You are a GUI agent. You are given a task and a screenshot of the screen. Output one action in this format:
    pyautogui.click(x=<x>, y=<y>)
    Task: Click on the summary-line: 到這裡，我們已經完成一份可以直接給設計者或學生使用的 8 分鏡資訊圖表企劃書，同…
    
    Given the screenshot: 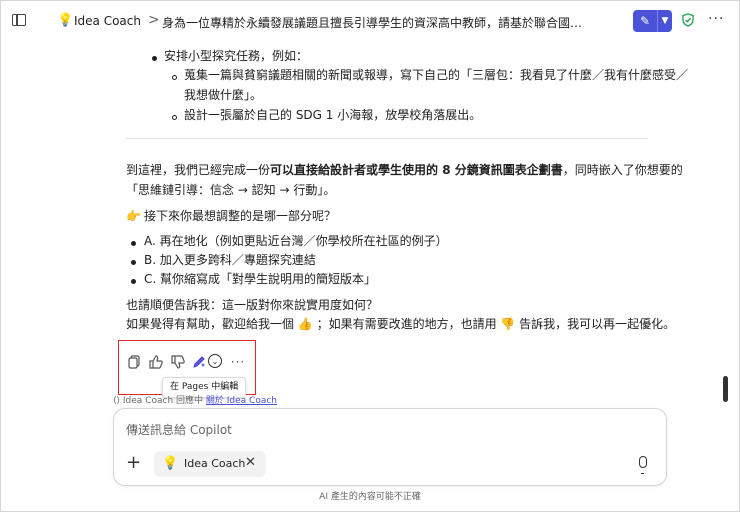 What is the action you would take?
    pyautogui.click(x=404, y=170)
    